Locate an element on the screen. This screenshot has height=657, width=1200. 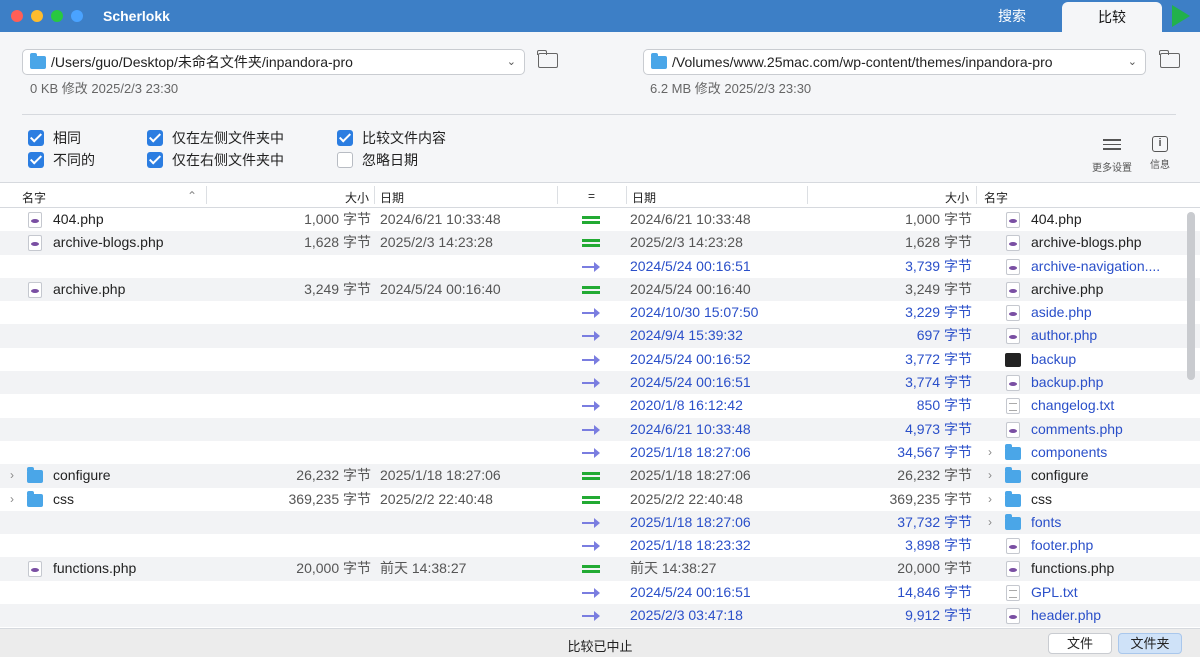
only-left-checkbox is located at coordinates (155, 138).